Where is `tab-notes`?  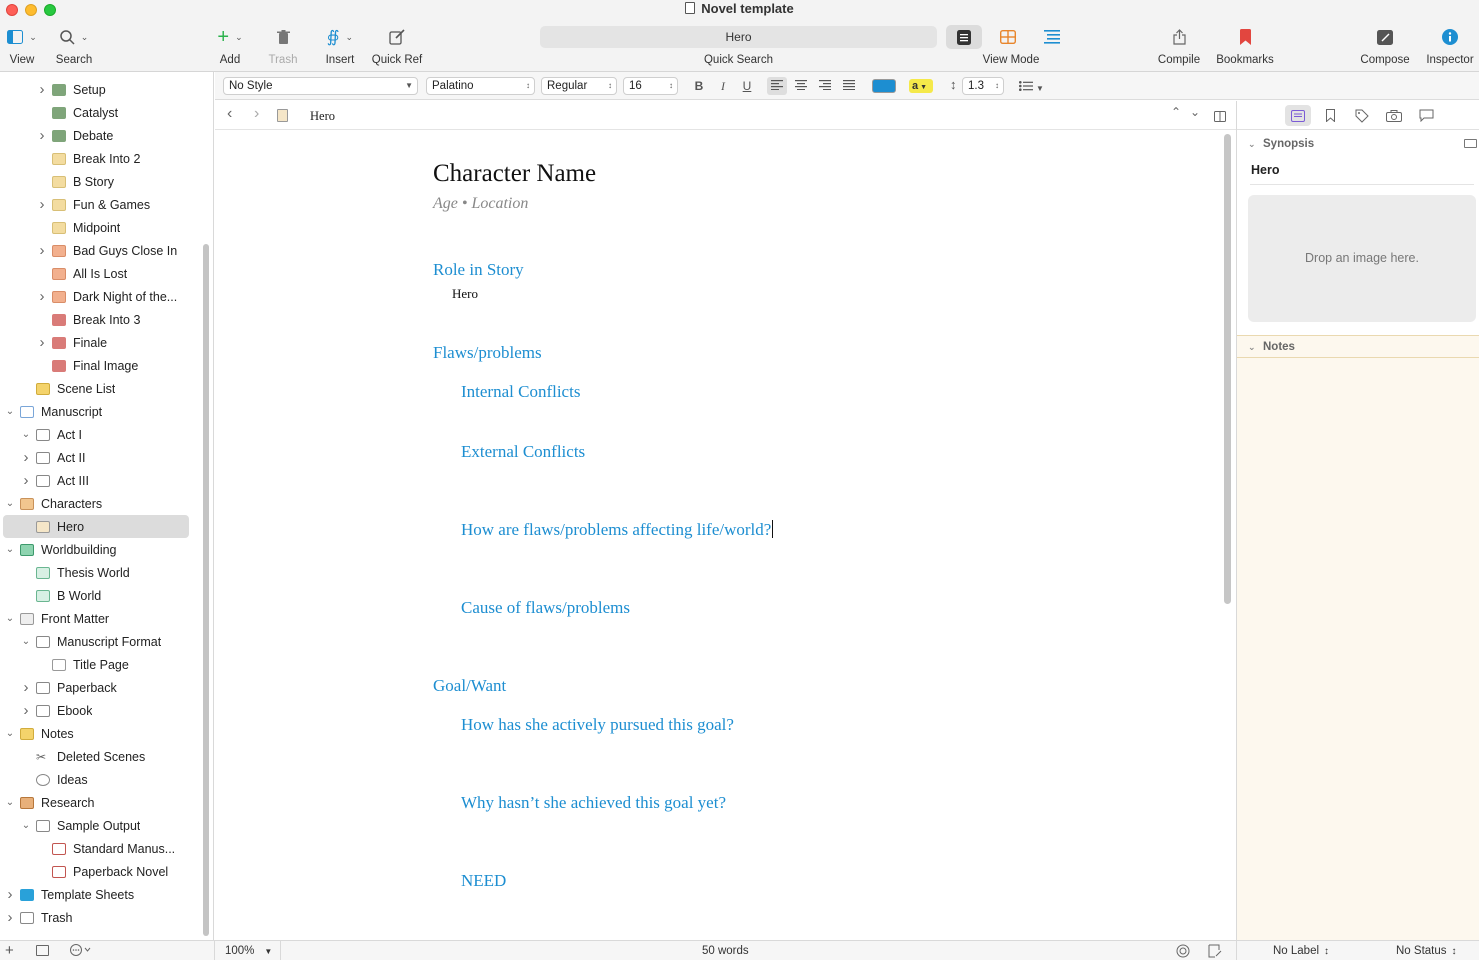 tab-notes is located at coordinates (1298, 115).